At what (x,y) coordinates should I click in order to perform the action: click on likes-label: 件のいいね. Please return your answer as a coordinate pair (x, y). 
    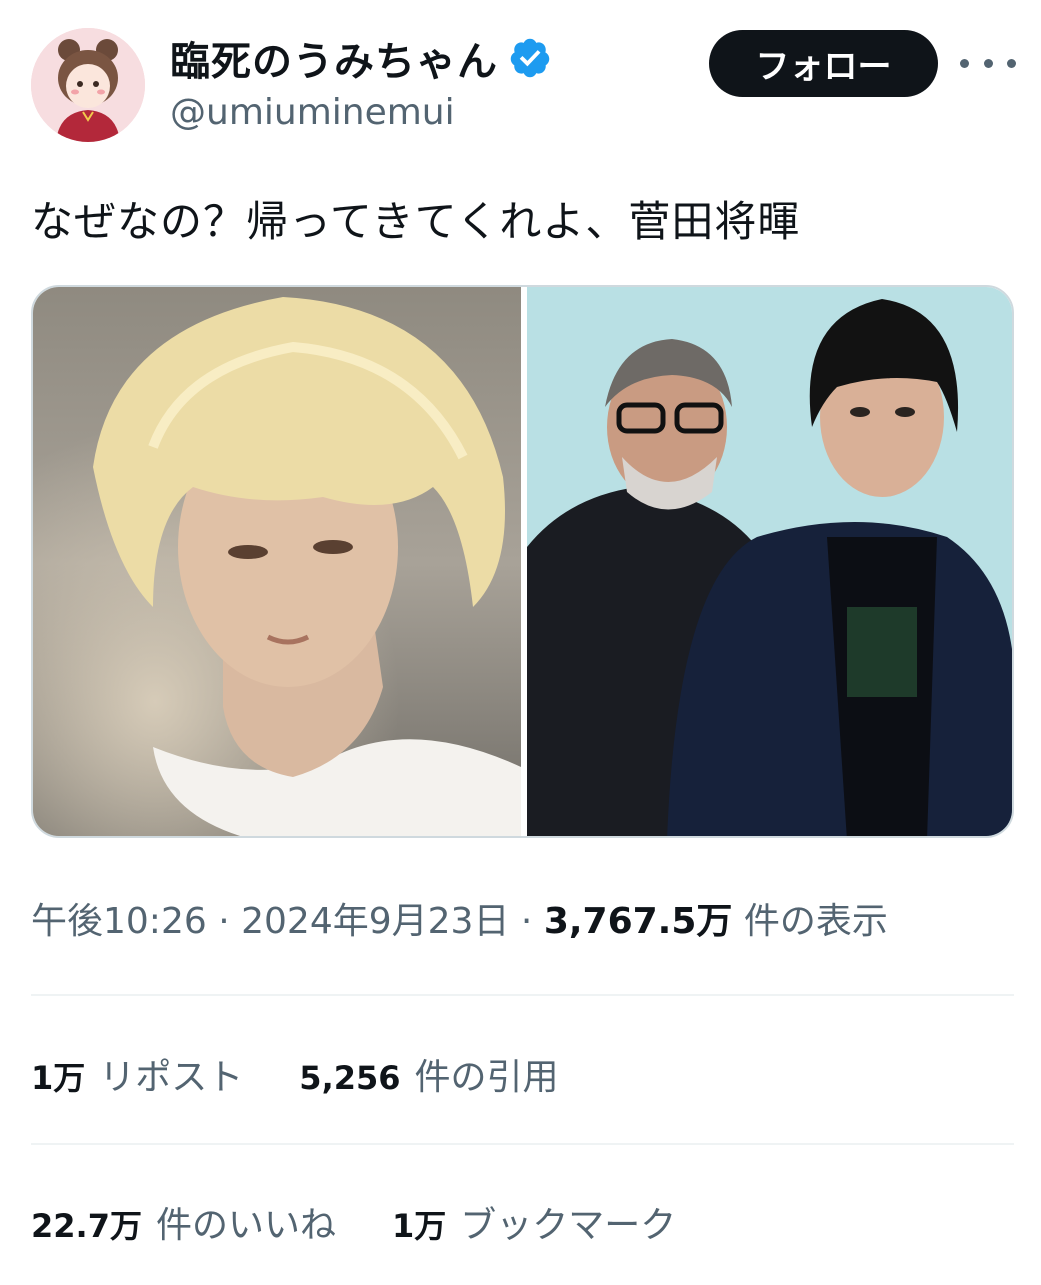
    Looking at the image, I should click on (245, 1225).